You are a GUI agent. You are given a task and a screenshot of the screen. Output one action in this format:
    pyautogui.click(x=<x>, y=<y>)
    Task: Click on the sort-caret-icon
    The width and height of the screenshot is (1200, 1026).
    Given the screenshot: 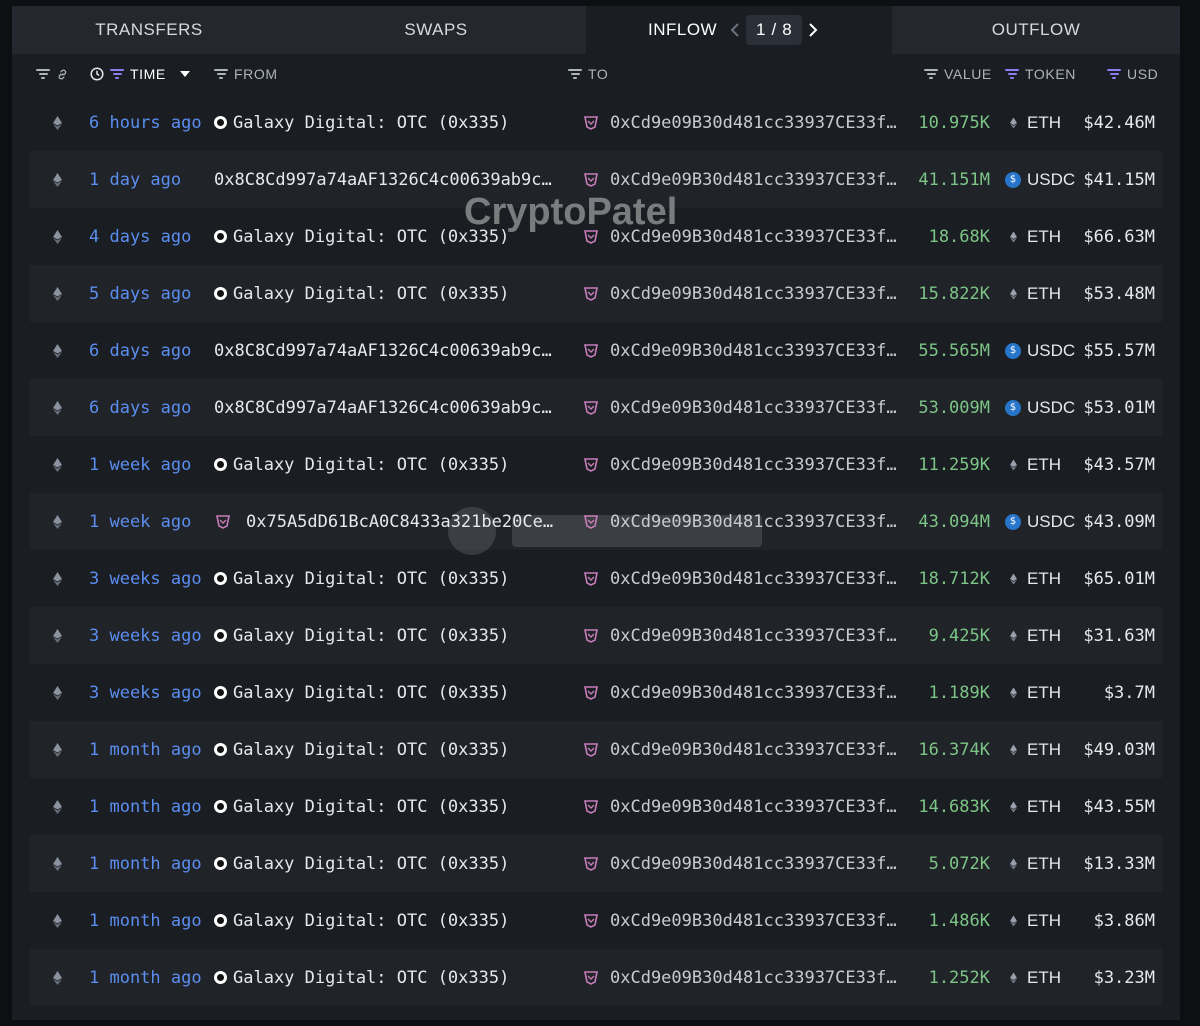 What is the action you would take?
    pyautogui.click(x=184, y=74)
    